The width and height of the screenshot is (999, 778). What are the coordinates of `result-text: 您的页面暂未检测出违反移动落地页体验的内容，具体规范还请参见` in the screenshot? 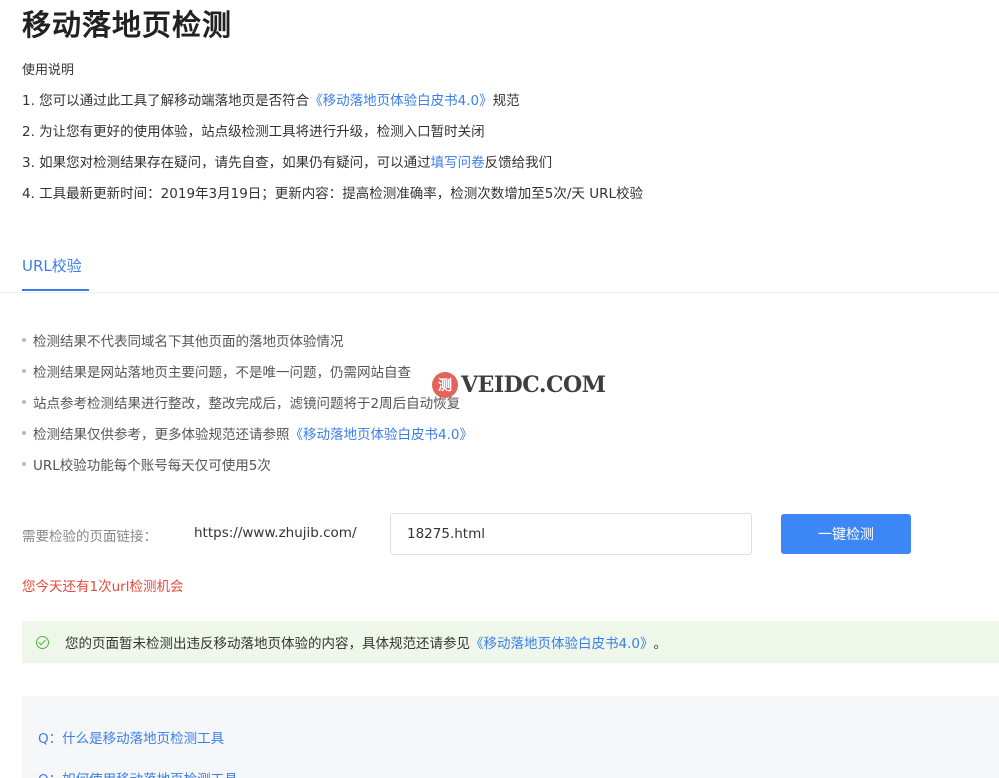 It's located at (267, 644).